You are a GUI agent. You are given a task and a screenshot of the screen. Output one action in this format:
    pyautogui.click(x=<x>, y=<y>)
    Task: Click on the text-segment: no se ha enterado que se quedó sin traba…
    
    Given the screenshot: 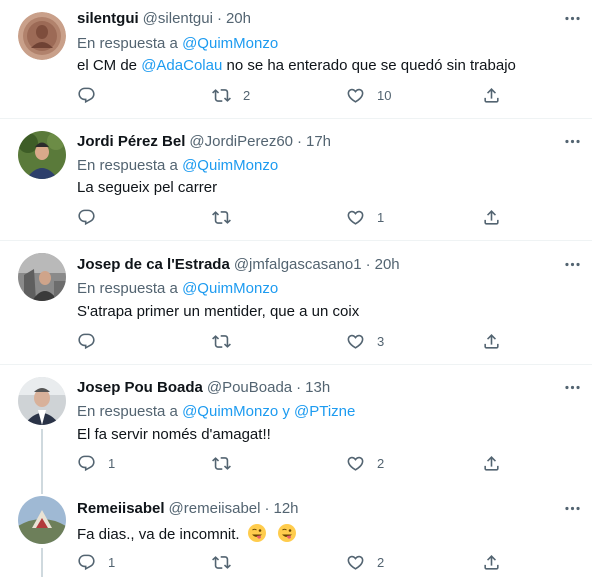 What is the action you would take?
    pyautogui.click(x=369, y=65)
    